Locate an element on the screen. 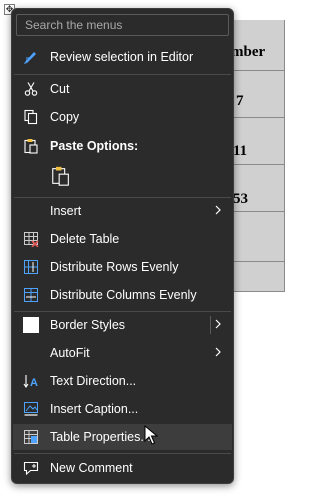 Image resolution: width=320 pixels, height=503 pixels. menu-item-label: Border Styles is located at coordinates (88, 325).